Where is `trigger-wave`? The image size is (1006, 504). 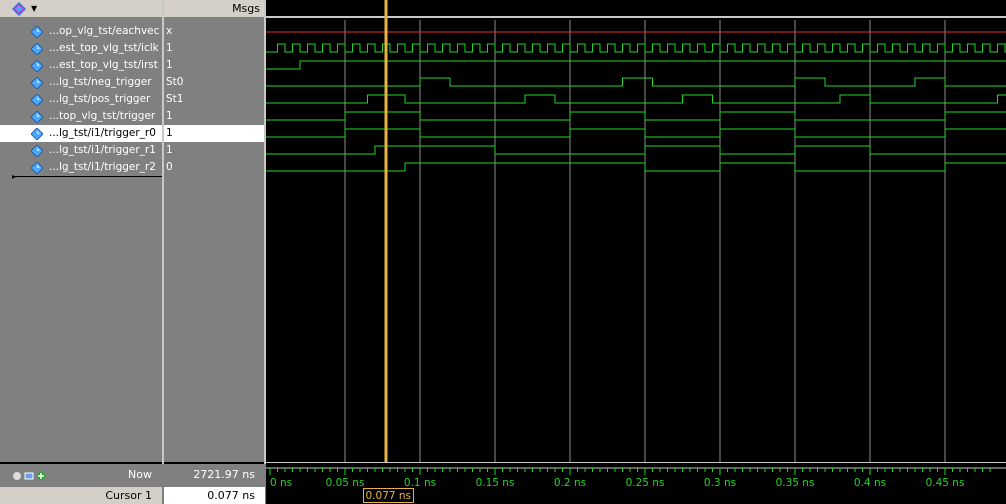 trigger-wave is located at coordinates (636, 116).